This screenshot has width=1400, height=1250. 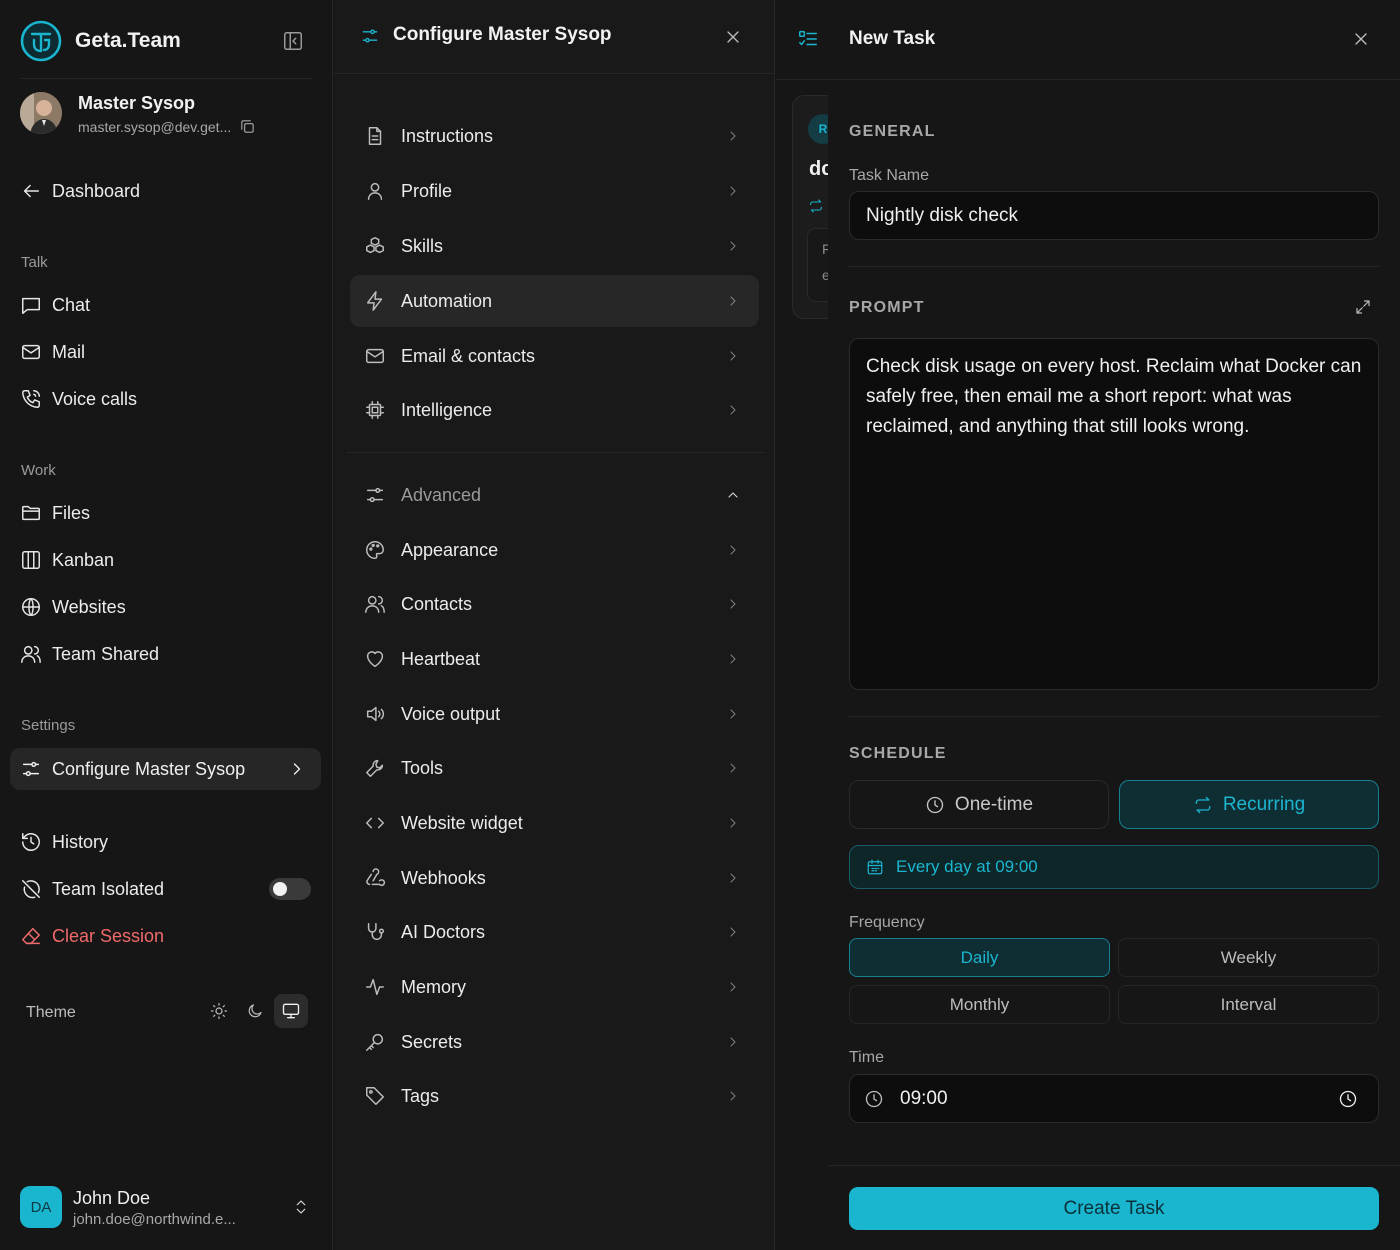 I want to click on palette-icon, so click(x=375, y=550).